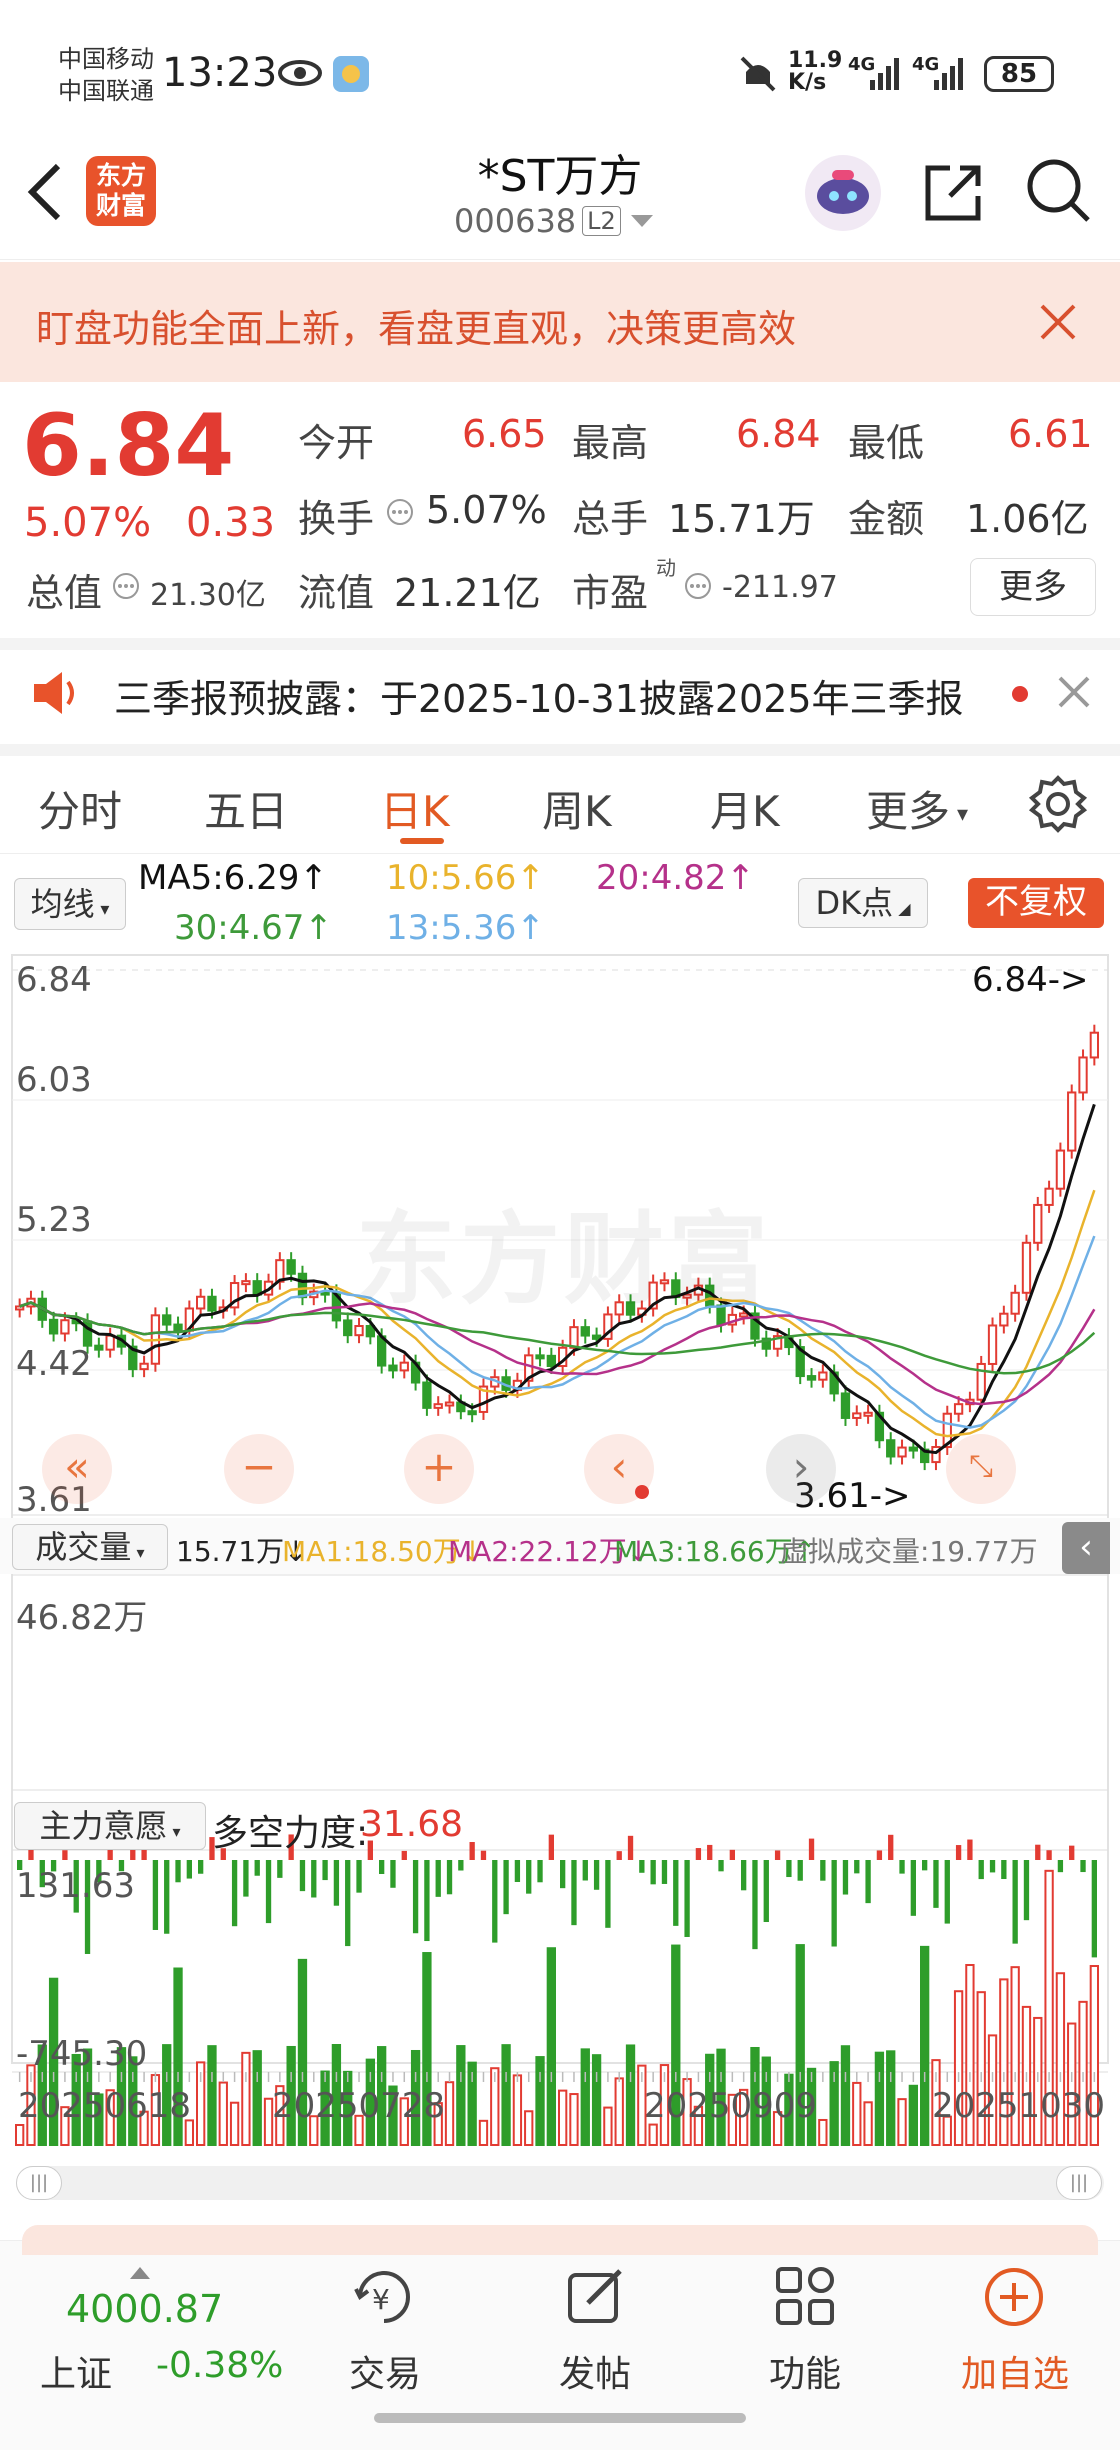 Image resolution: width=1120 pixels, height=2450 pixels. What do you see at coordinates (745, 808) in the screenshot?
I see `tab-monthly-k: 月K` at bounding box center [745, 808].